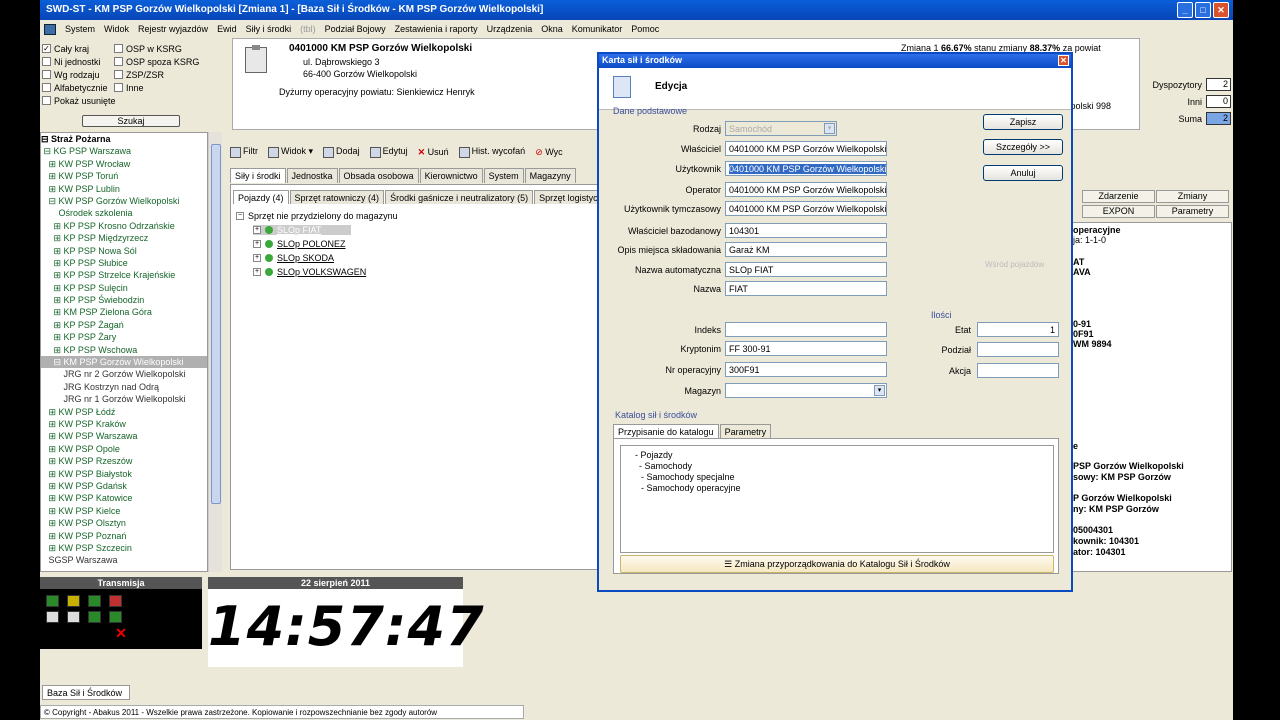 The width and height of the screenshot is (1280, 720). What do you see at coordinates (124, 560) in the screenshot?
I see `tree-item: SGSP Warszawa` at bounding box center [124, 560].